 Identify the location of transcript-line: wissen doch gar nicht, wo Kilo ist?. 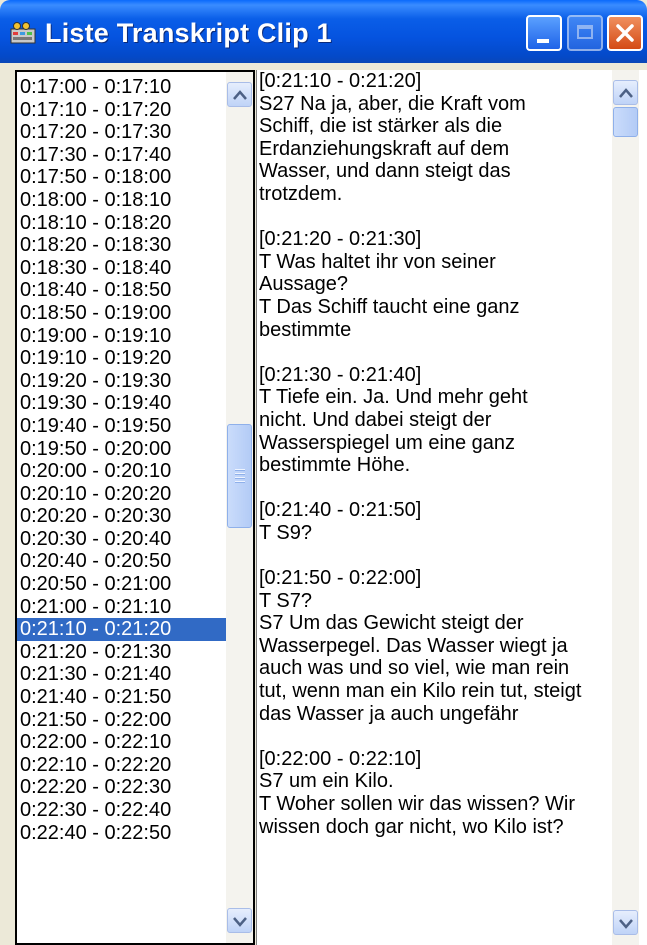
(411, 826).